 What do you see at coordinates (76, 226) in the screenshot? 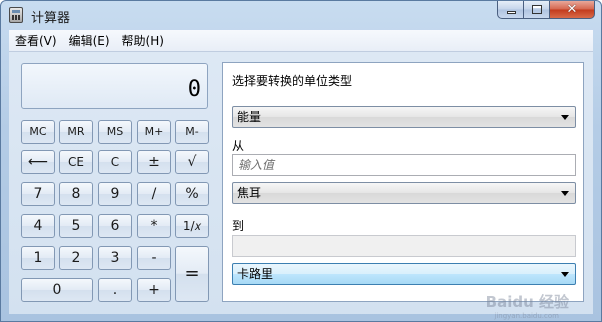
I see `digit-5-button: 5` at bounding box center [76, 226].